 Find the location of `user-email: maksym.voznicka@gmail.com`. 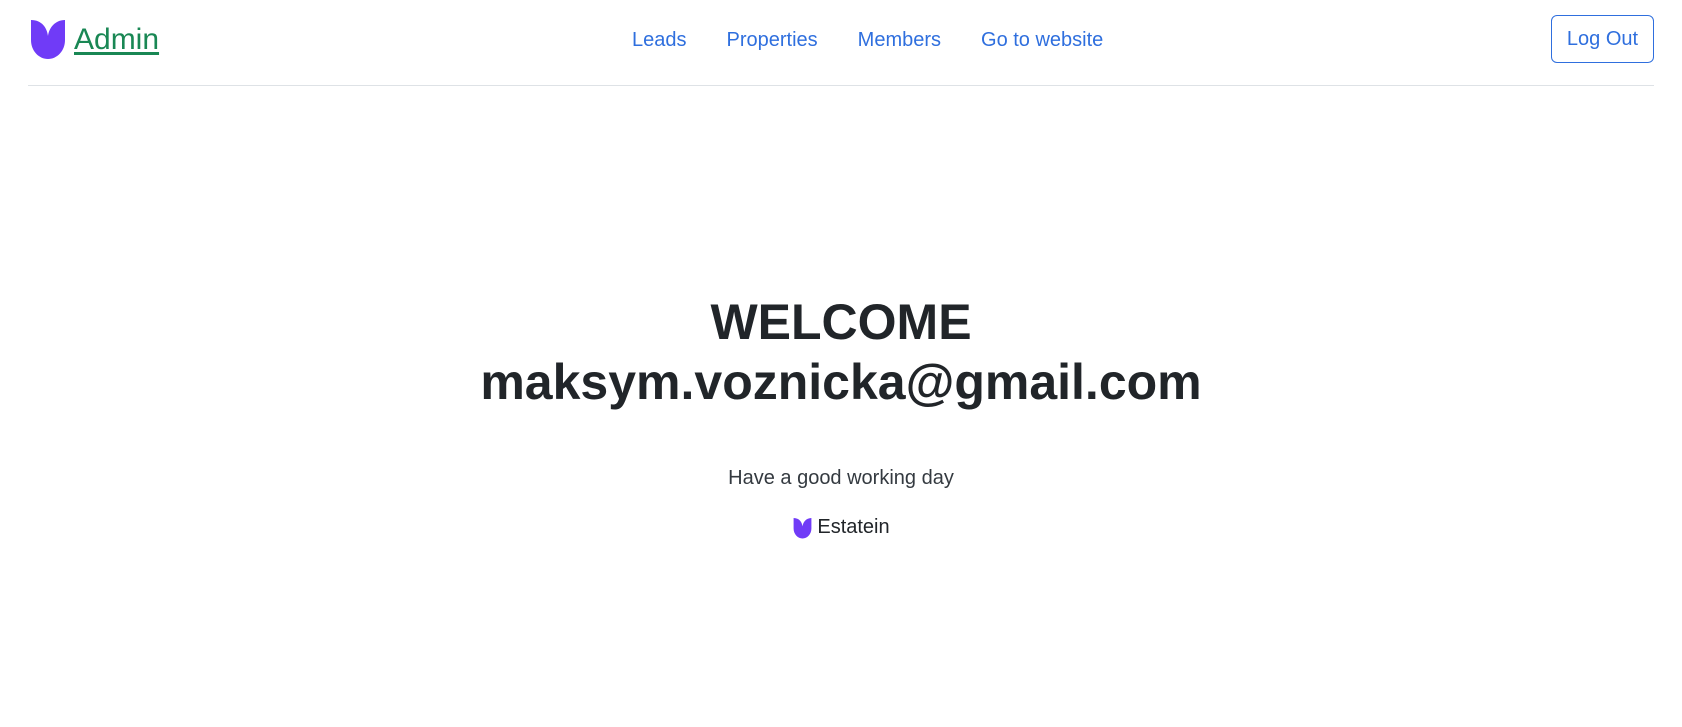

user-email: maksym.voznicka@gmail.com is located at coordinates (841, 382).